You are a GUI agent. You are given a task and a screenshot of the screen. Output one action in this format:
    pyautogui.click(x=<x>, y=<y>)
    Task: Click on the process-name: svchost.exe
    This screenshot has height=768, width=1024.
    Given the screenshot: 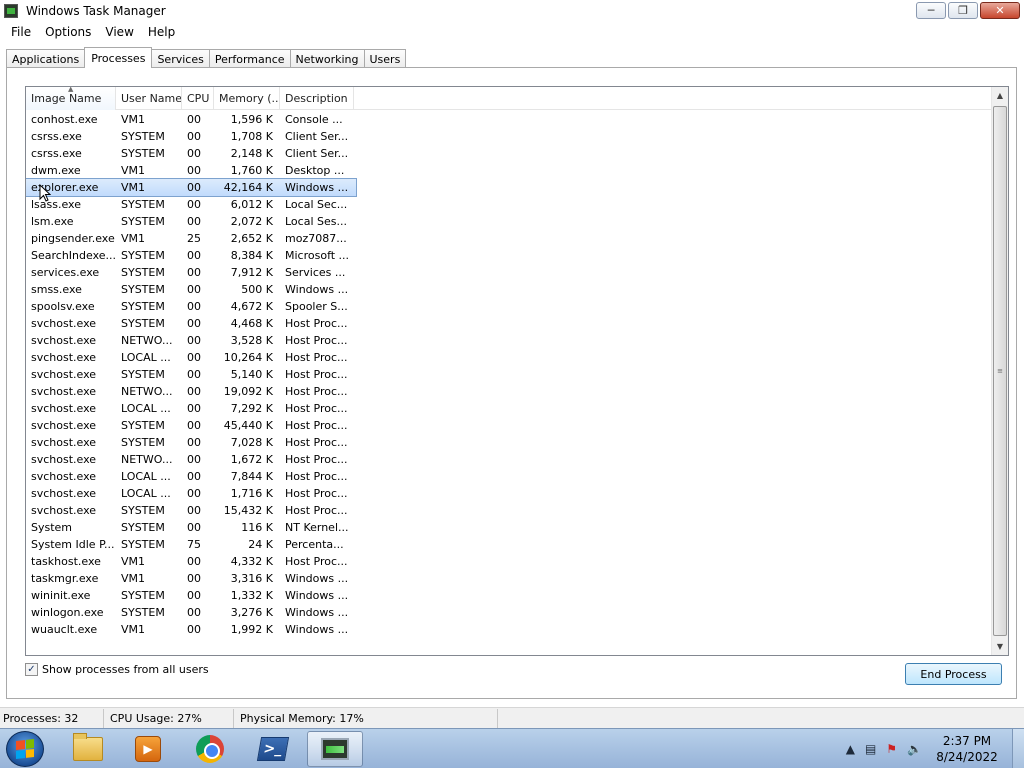 What is the action you would take?
    pyautogui.click(x=64, y=374)
    